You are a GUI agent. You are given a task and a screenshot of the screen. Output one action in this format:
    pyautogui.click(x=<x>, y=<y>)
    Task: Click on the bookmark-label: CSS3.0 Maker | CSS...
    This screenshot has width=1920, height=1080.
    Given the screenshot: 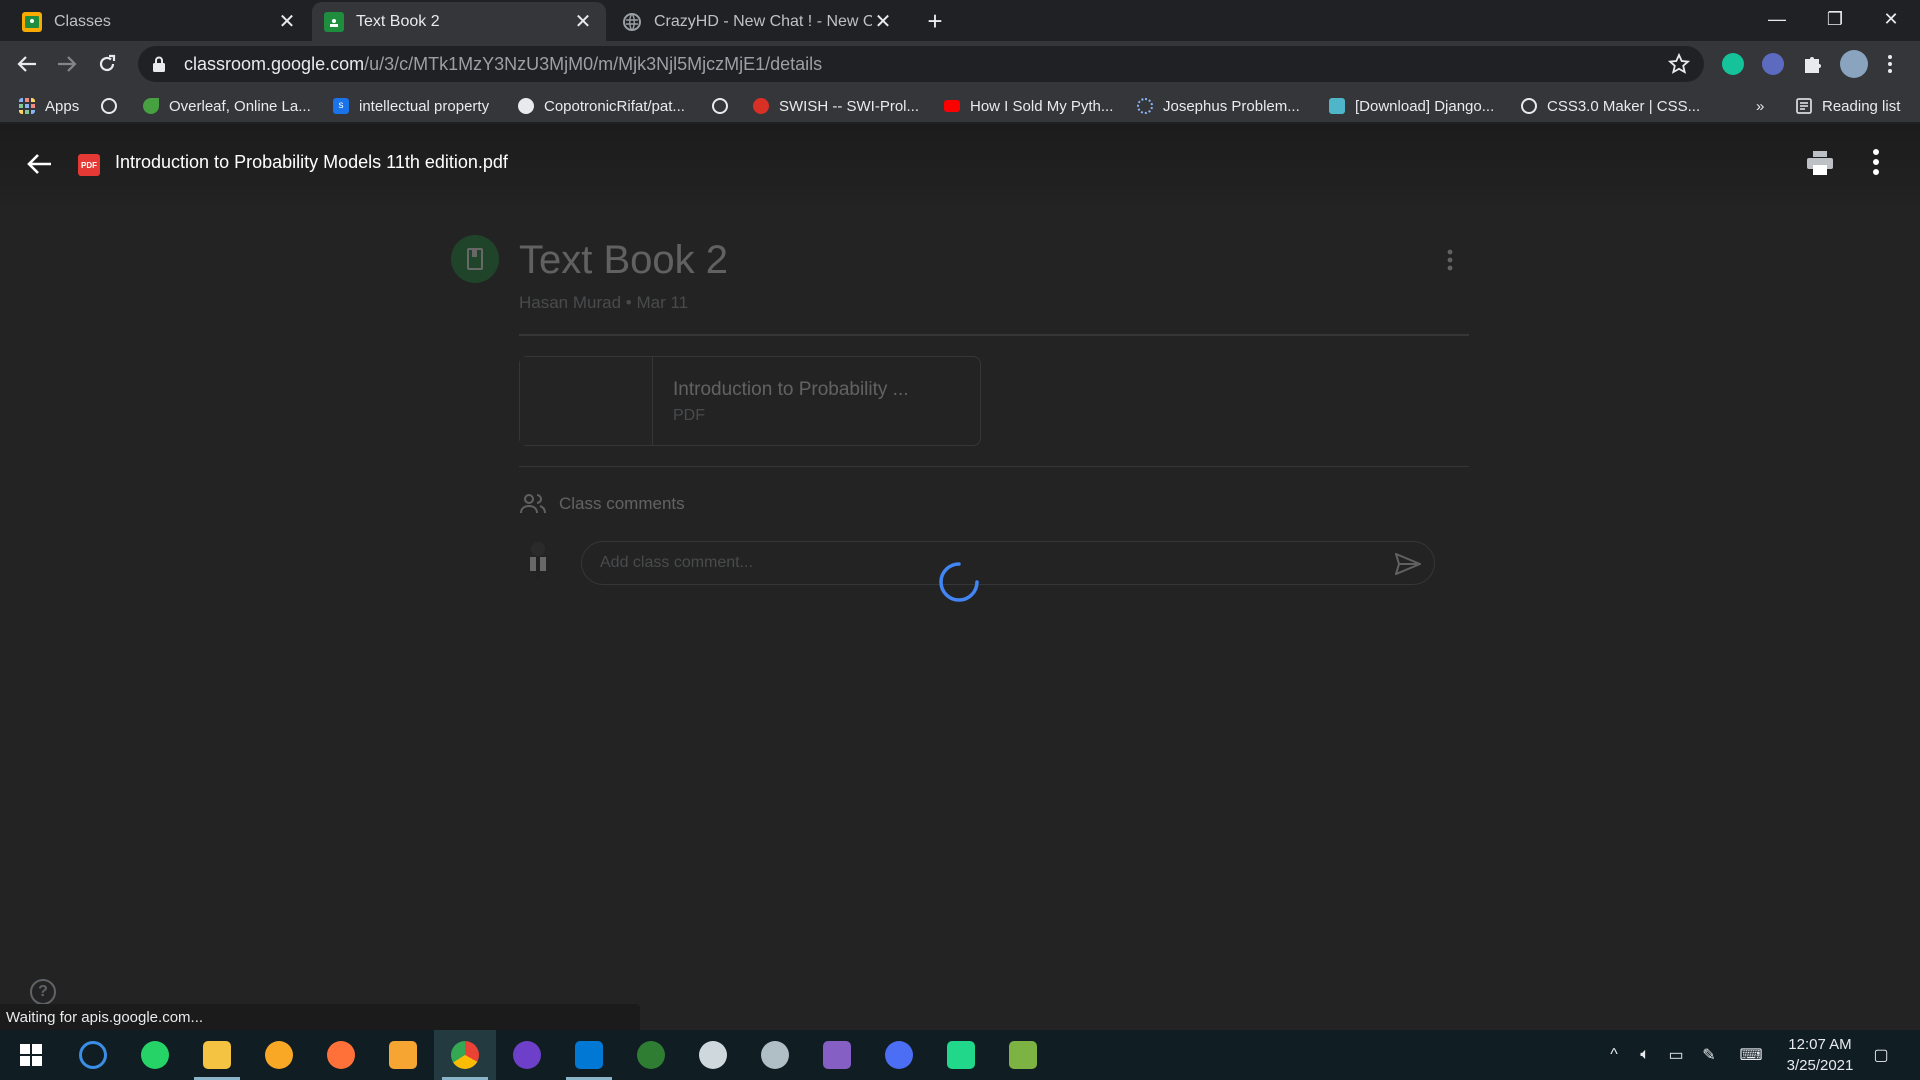 What is the action you would take?
    pyautogui.click(x=1624, y=106)
    